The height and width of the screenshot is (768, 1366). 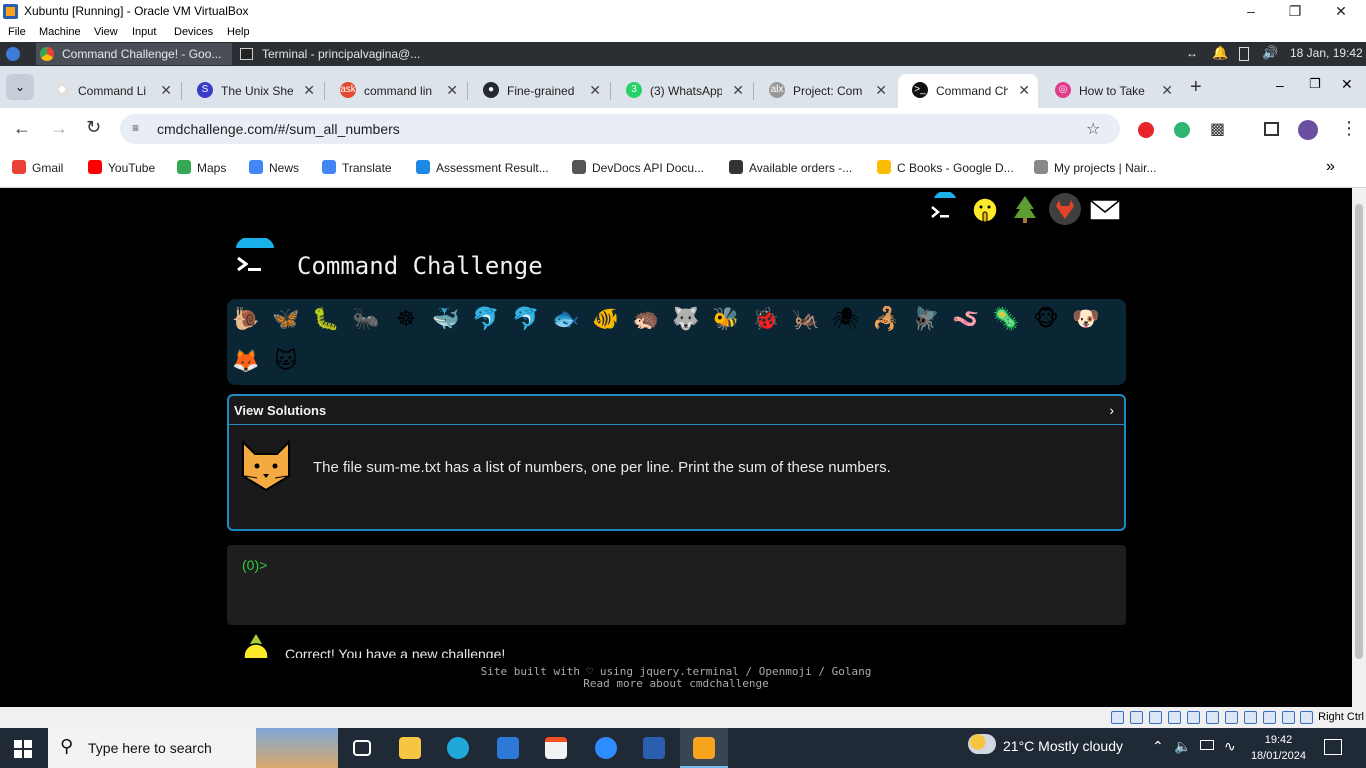 What do you see at coordinates (654, 748) in the screenshot?
I see `virtualbox-manager-button` at bounding box center [654, 748].